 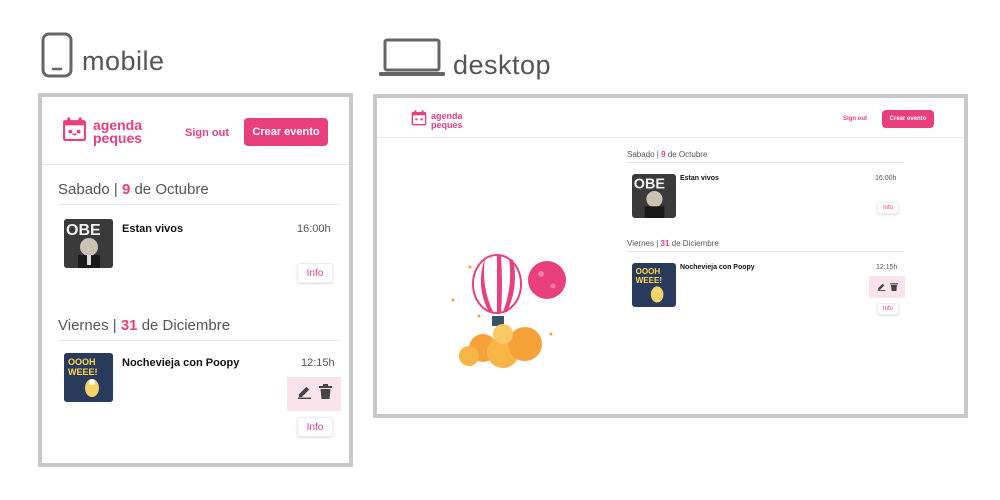 I want to click on balloon-illustration, so click(x=513, y=313).